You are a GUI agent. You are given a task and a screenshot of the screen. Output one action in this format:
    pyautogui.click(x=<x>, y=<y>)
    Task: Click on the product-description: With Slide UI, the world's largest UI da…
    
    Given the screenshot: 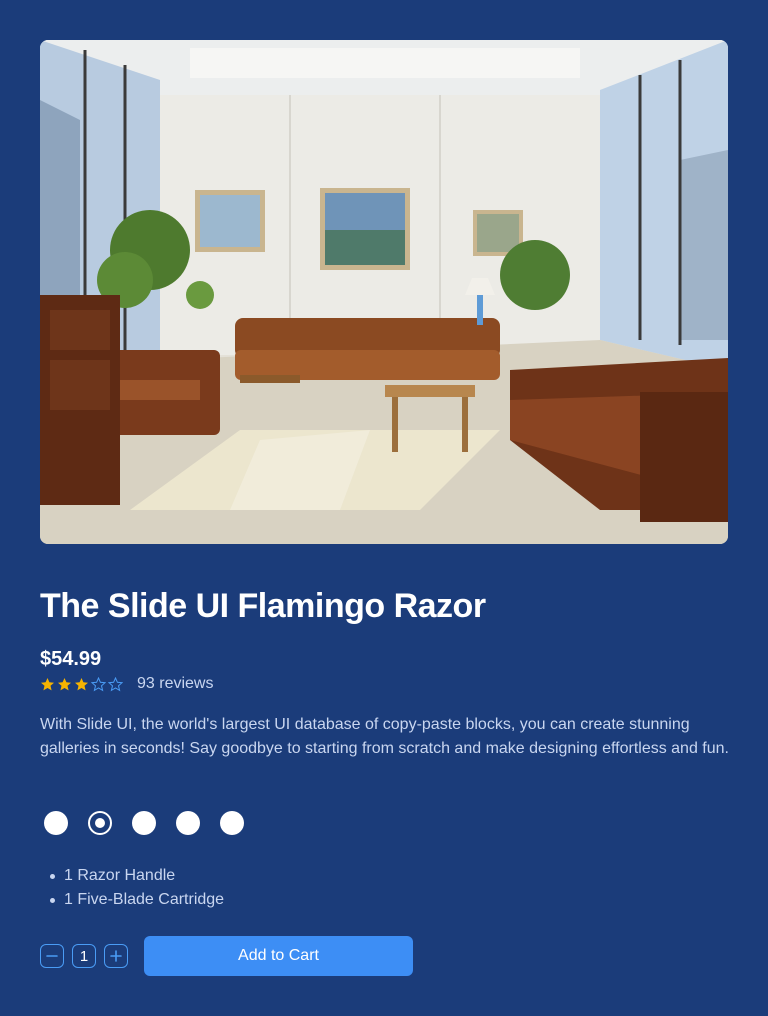 What is the action you would take?
    pyautogui.click(x=384, y=736)
    